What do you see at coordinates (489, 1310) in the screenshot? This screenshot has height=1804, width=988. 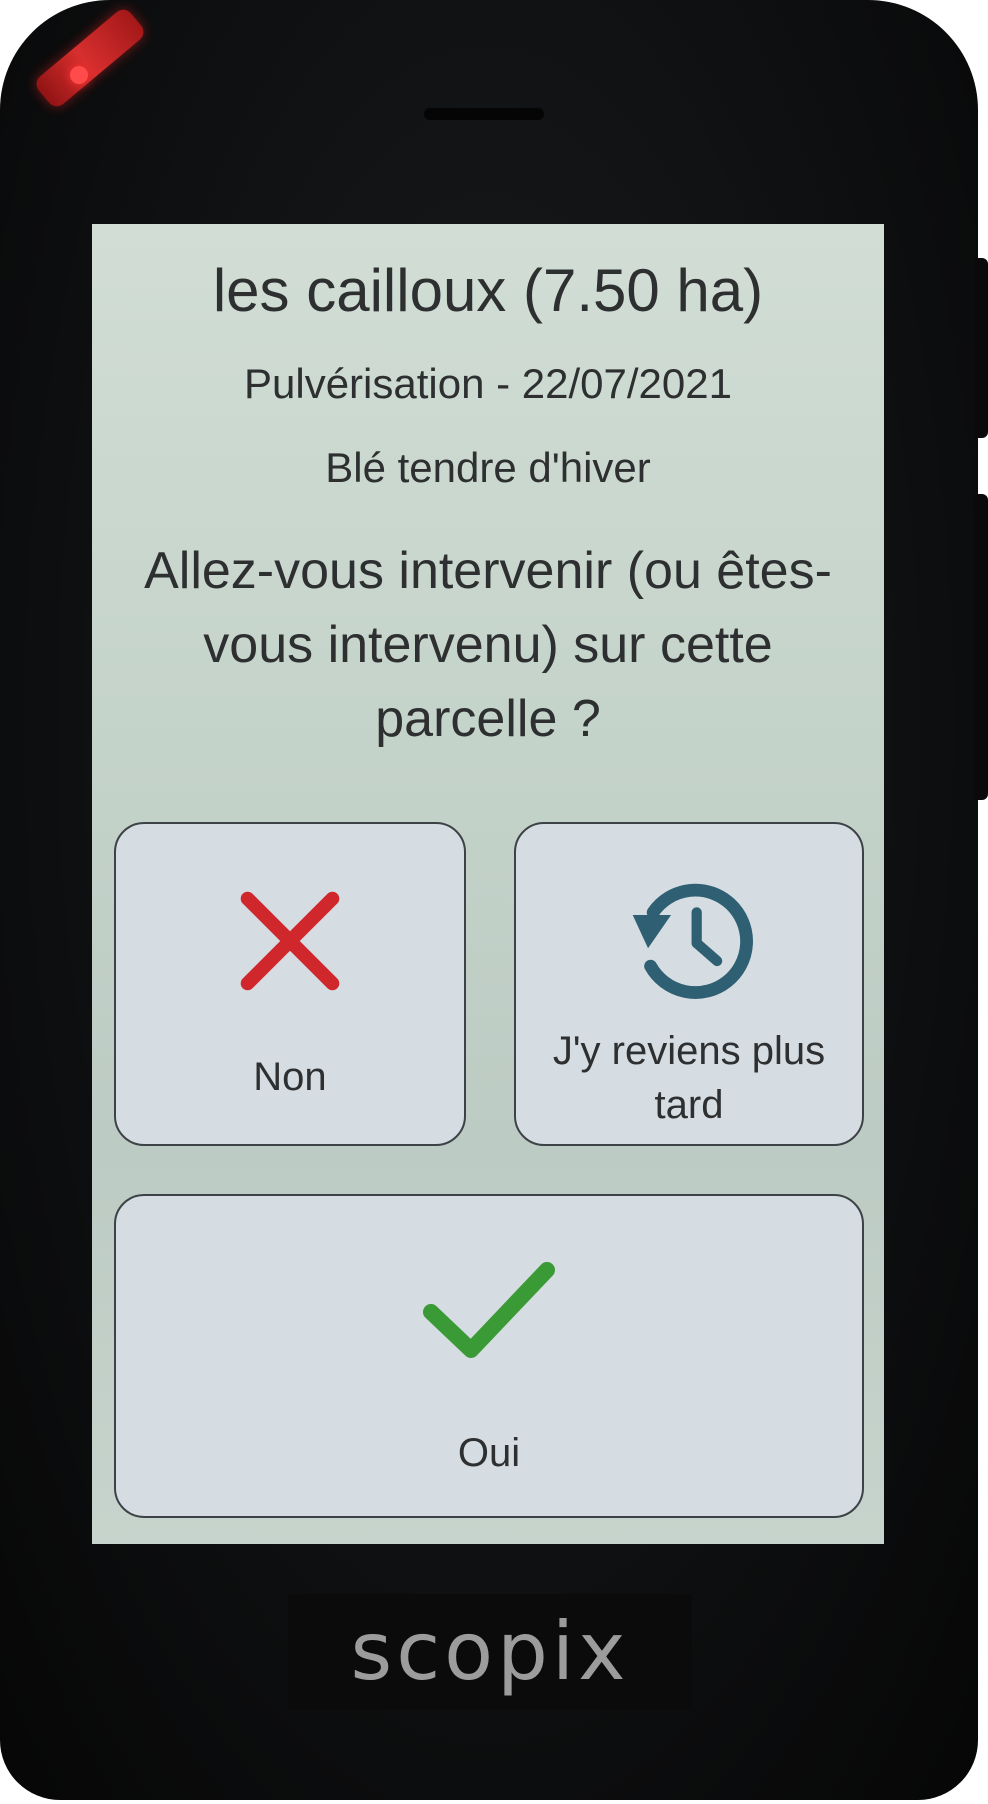 I see `check-icon` at bounding box center [489, 1310].